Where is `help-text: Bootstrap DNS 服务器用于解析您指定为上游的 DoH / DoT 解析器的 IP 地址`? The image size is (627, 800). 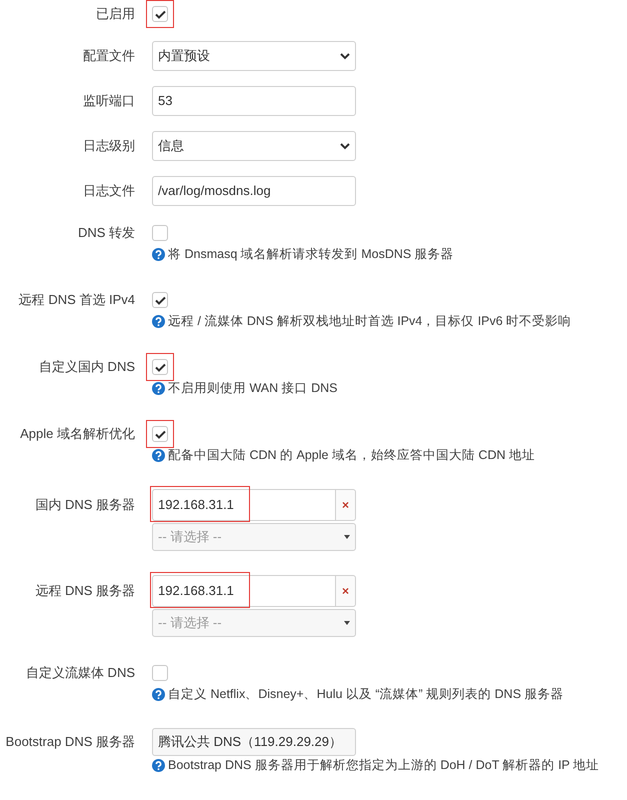
help-text: Bootstrap DNS 服务器用于解析您指定为上游的 DoH / DoT 解析器的 IP 地址 is located at coordinates (384, 765).